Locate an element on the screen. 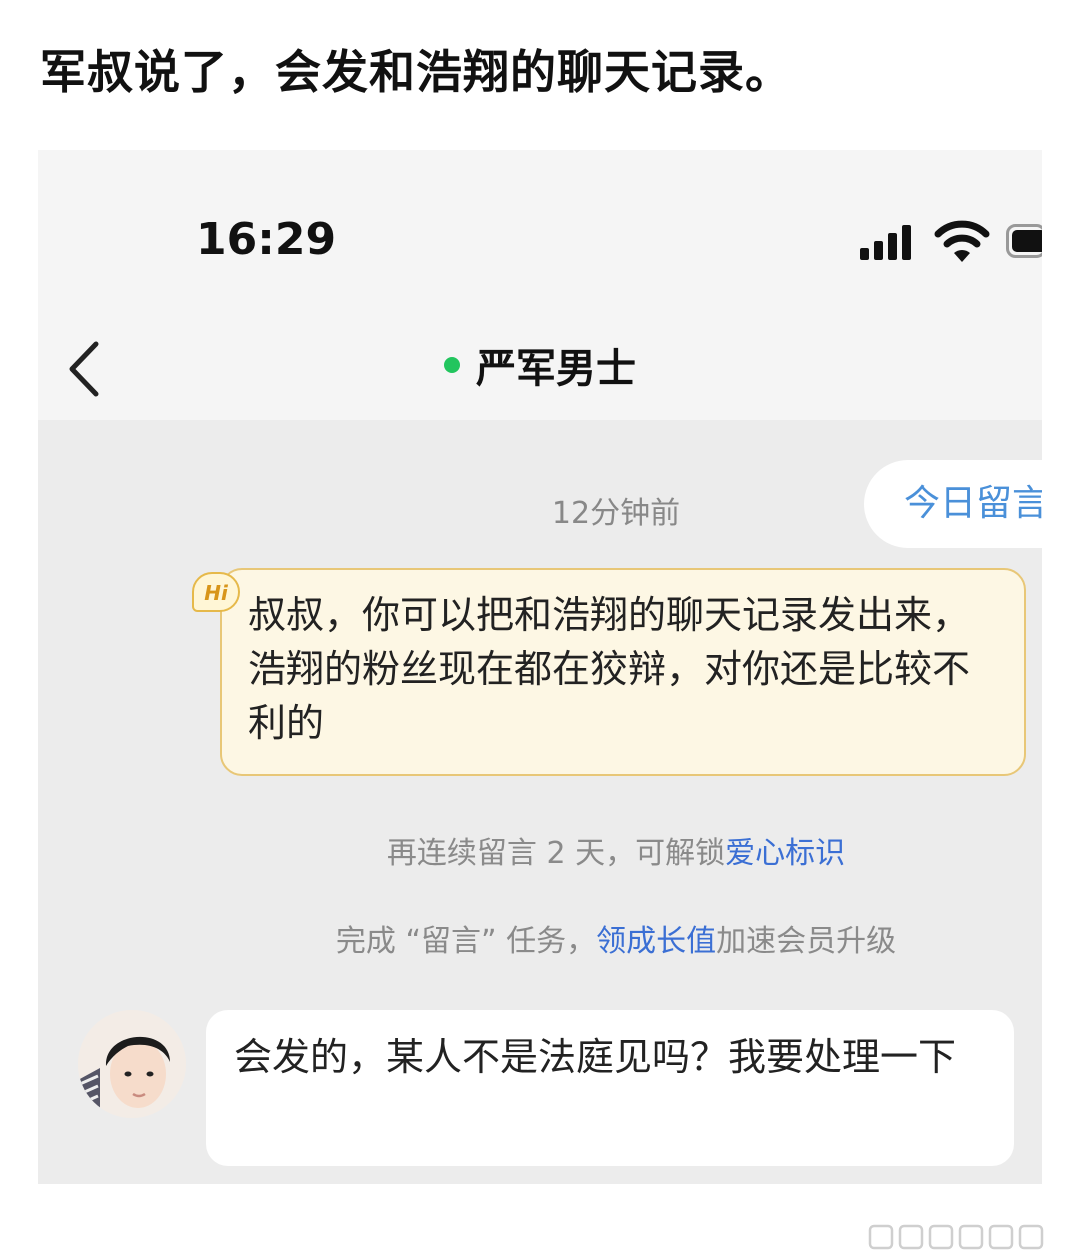 This screenshot has height=1258, width=1080. streak-notice: 再连续留言 2 天，可解锁爱心标识 is located at coordinates (540, 850).